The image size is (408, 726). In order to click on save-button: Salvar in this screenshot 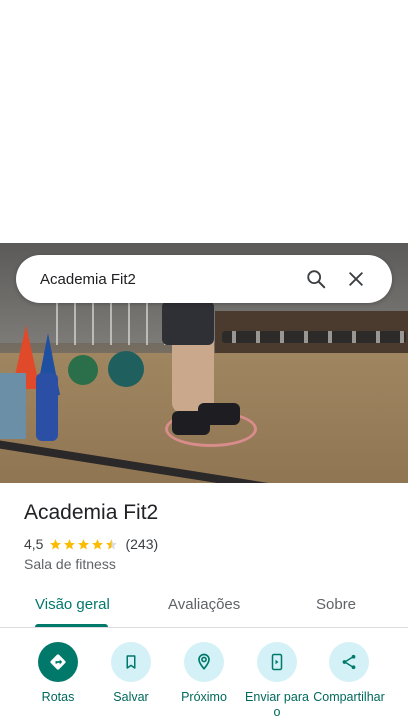, I will do `click(131, 673)`.